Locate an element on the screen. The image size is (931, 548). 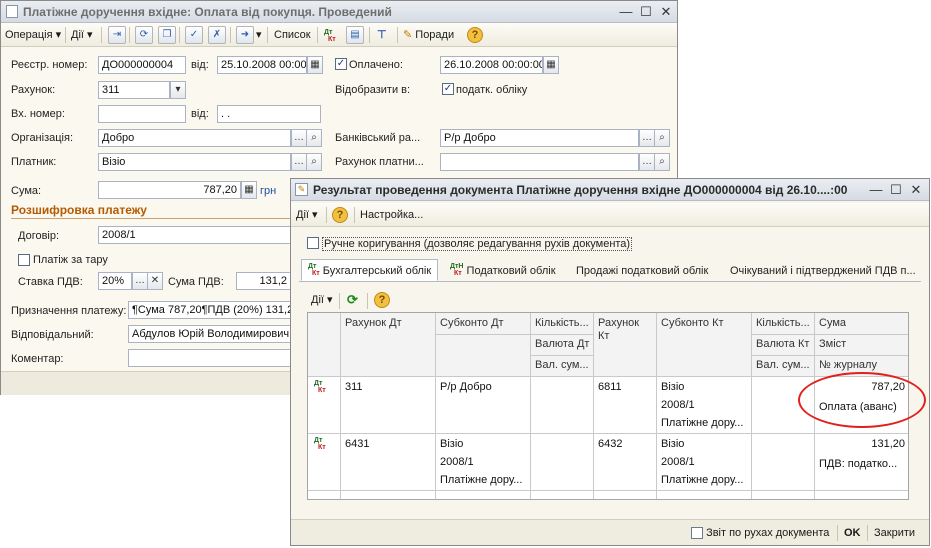
calculator-icon: ▦ is located at coordinates (249, 190).